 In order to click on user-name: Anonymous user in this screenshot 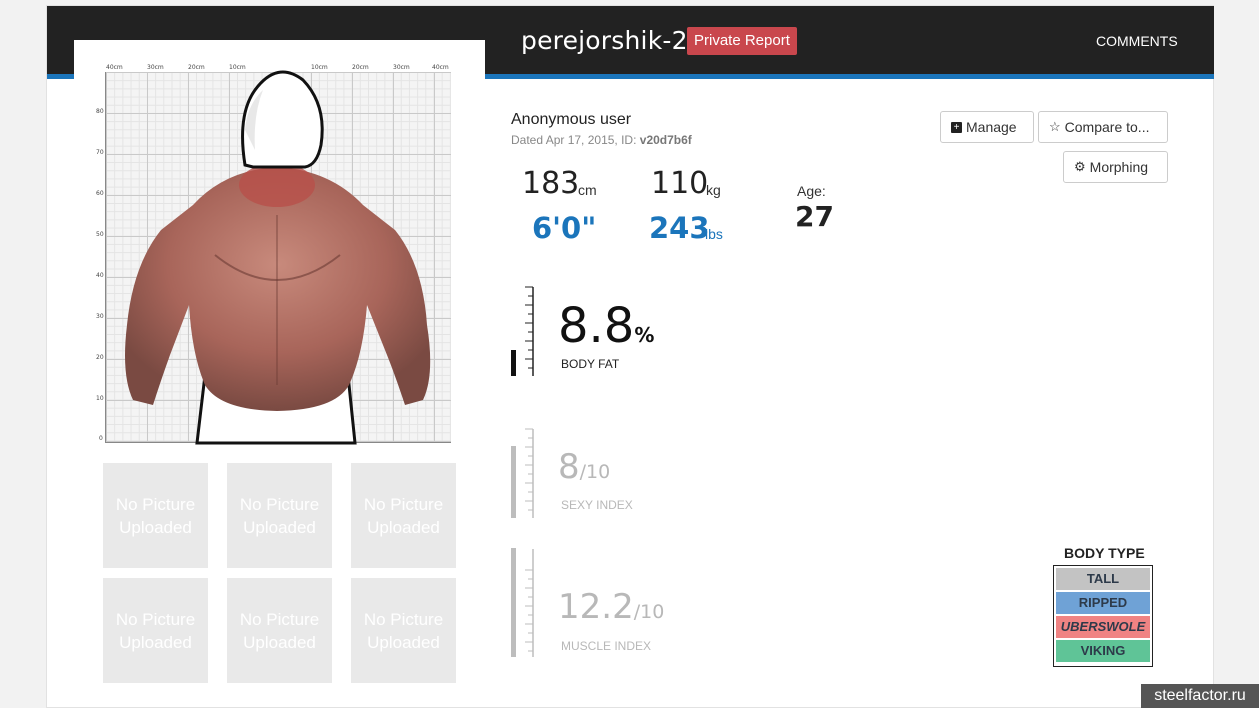, I will do `click(571, 119)`.